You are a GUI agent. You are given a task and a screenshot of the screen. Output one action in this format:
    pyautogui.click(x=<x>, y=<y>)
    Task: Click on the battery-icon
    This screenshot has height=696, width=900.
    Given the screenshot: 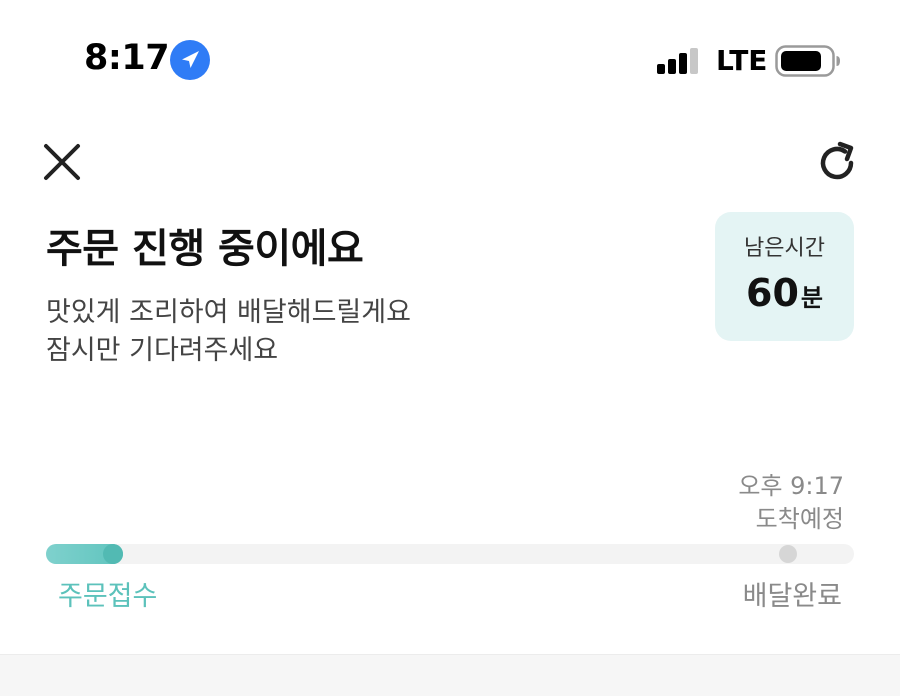 What is the action you would take?
    pyautogui.click(x=807, y=61)
    